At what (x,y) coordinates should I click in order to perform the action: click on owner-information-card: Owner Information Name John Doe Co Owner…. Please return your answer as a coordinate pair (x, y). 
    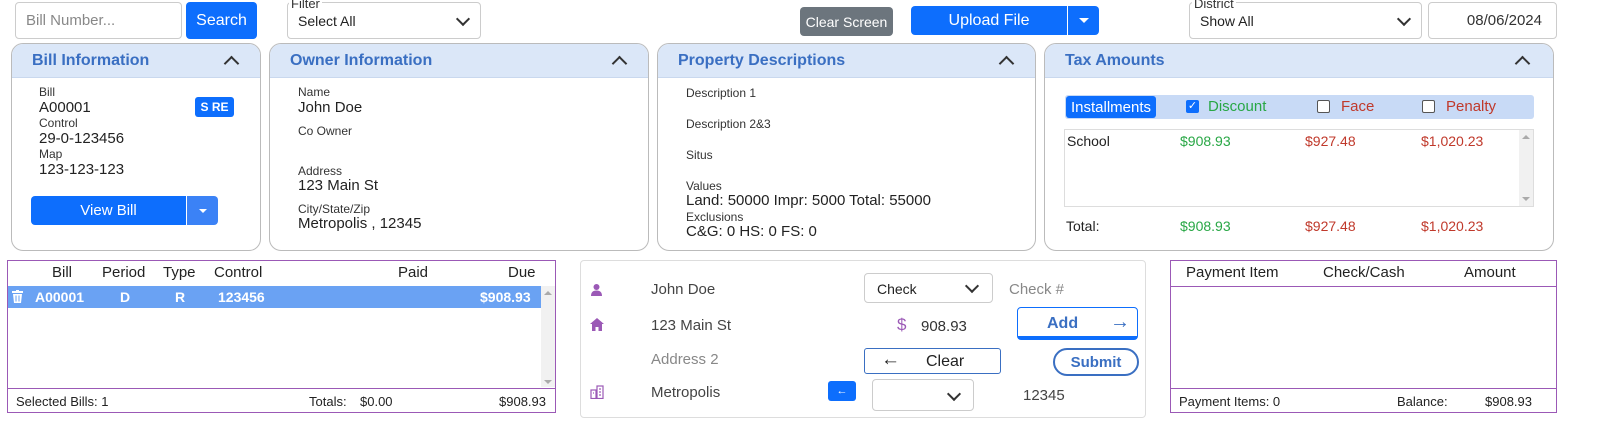
    Looking at the image, I should click on (459, 147).